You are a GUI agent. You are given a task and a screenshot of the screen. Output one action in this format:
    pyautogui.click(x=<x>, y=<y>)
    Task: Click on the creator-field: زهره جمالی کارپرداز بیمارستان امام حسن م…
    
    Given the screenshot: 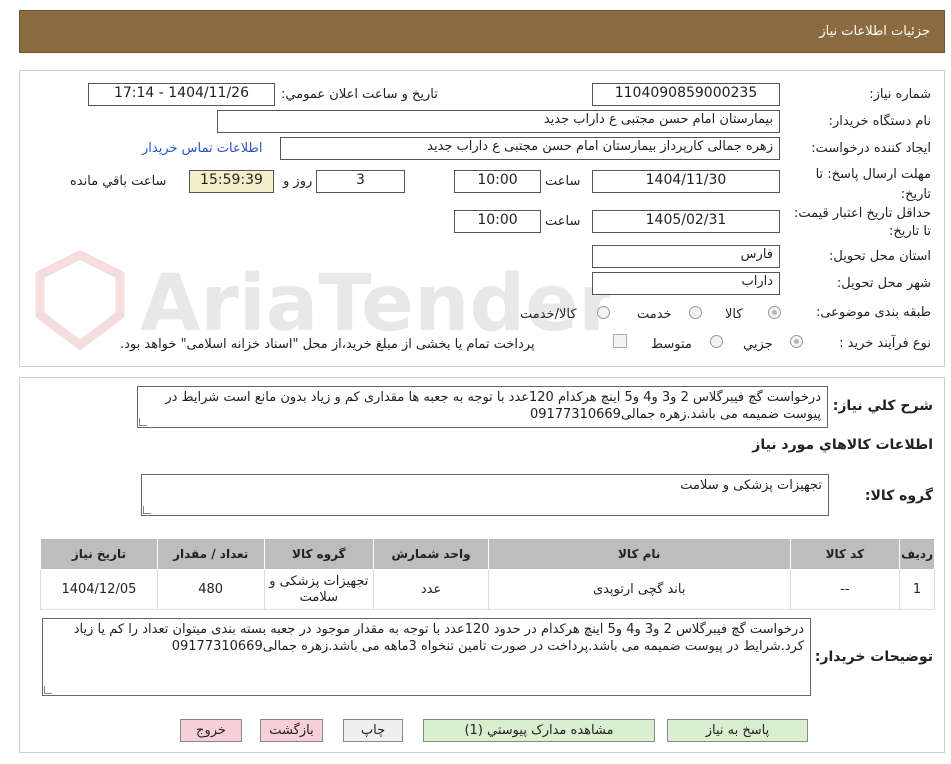 What is the action you would take?
    pyautogui.click(x=530, y=148)
    